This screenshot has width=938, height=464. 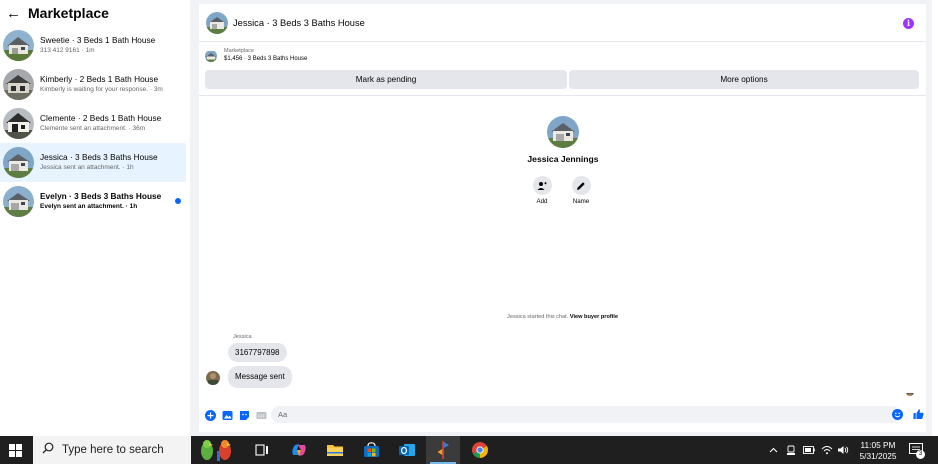 I want to click on seen-receipt-avatar, so click(x=910, y=392).